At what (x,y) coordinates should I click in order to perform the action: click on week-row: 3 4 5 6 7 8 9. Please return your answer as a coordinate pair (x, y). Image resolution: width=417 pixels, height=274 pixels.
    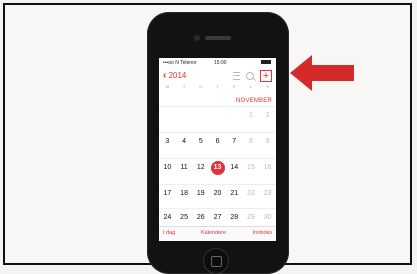
    Looking at the image, I should click on (217, 141).